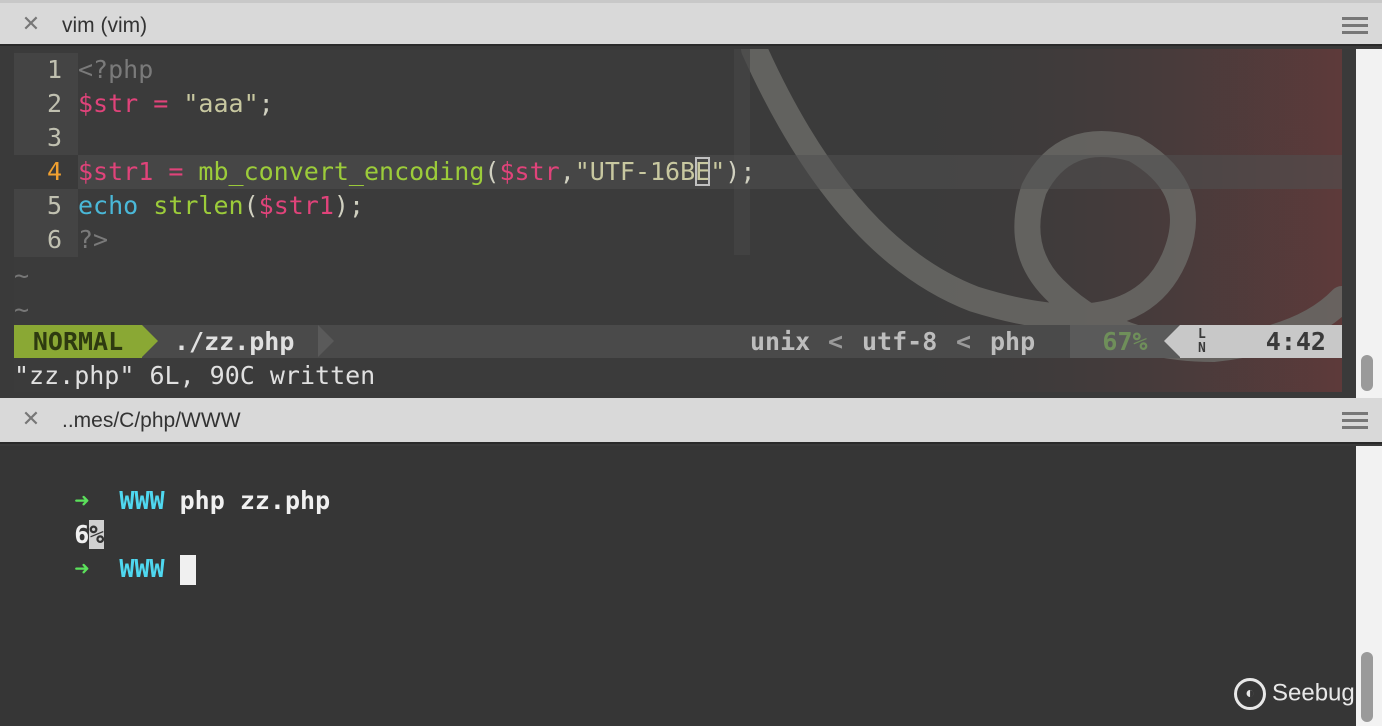 Image resolution: width=1382 pixels, height=726 pixels. Describe the element at coordinates (678, 70) in the screenshot. I see `code-line: 1 <?php` at that location.